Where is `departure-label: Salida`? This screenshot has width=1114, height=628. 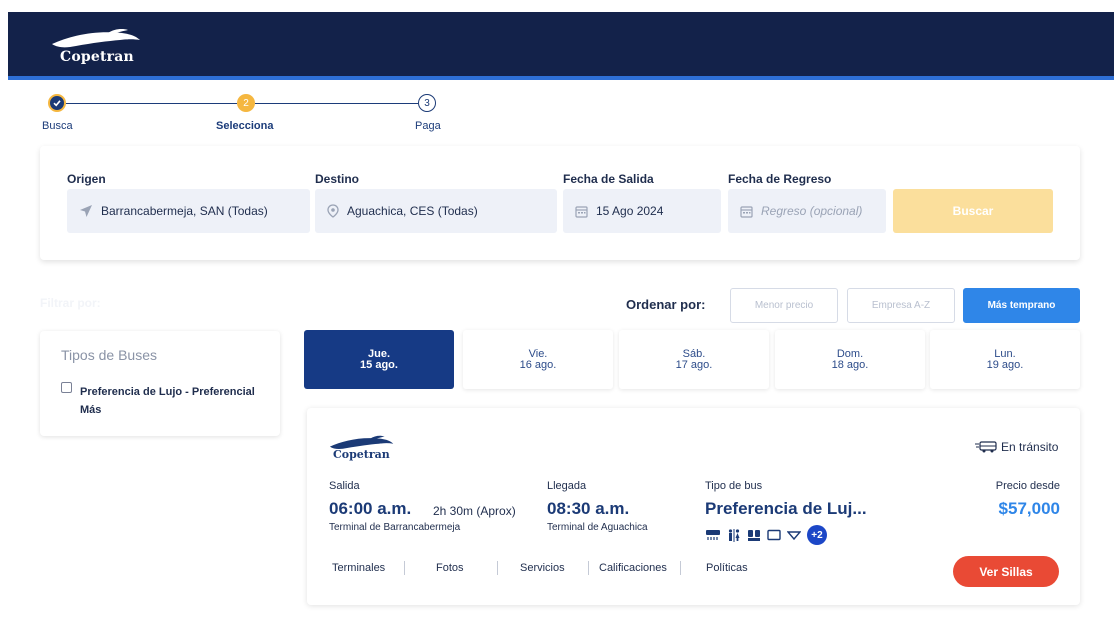 departure-label: Salida is located at coordinates (344, 486).